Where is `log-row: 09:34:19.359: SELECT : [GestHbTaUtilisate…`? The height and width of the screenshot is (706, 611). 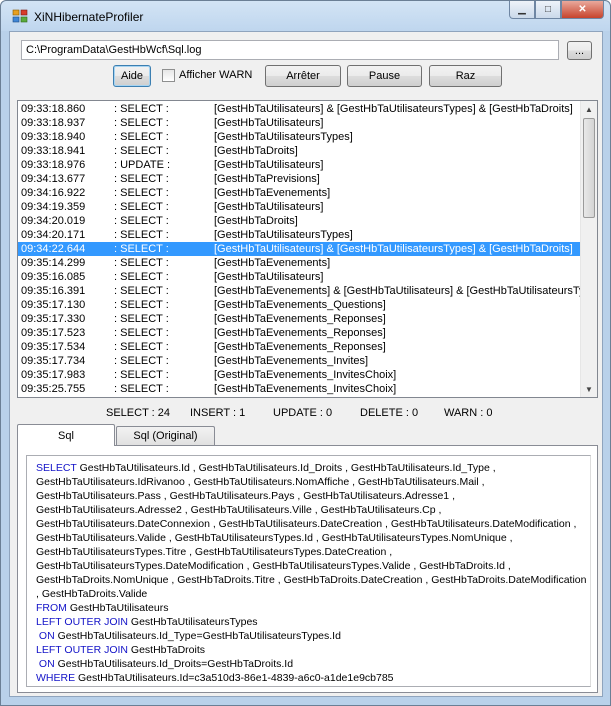
log-row: 09:34:19.359: SELECT : [GestHbTaUtilisate… is located at coordinates (300, 207).